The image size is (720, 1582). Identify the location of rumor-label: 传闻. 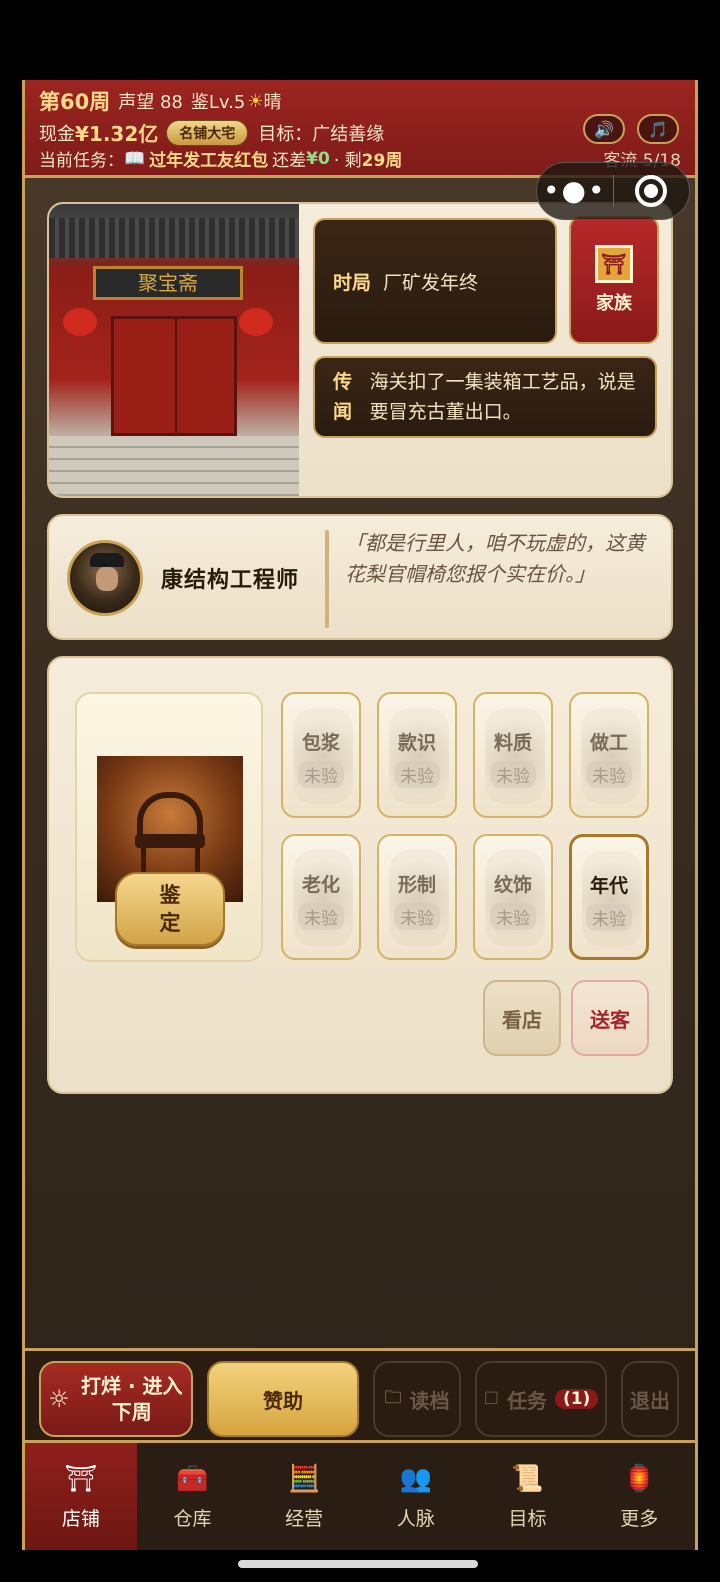
(343, 397).